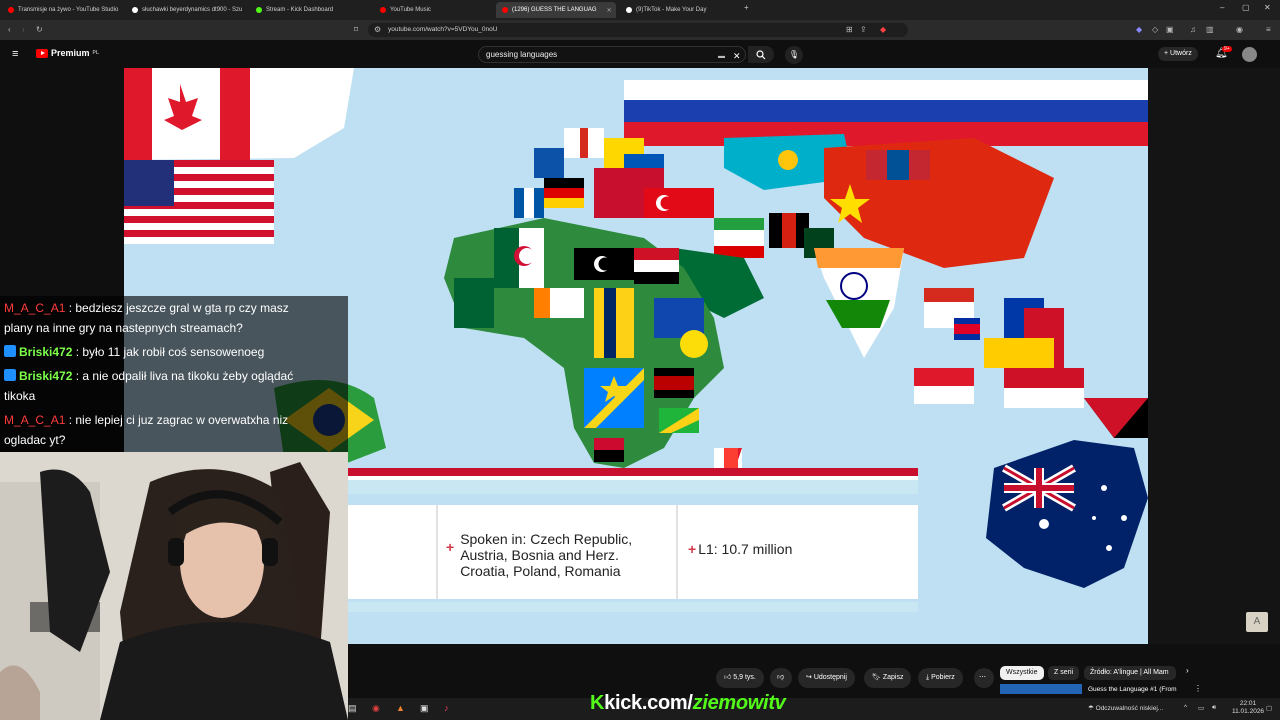 The height and width of the screenshot is (720, 1280). Describe the element at coordinates (1193, 30) in the screenshot. I see `media-icon: ♫` at that location.